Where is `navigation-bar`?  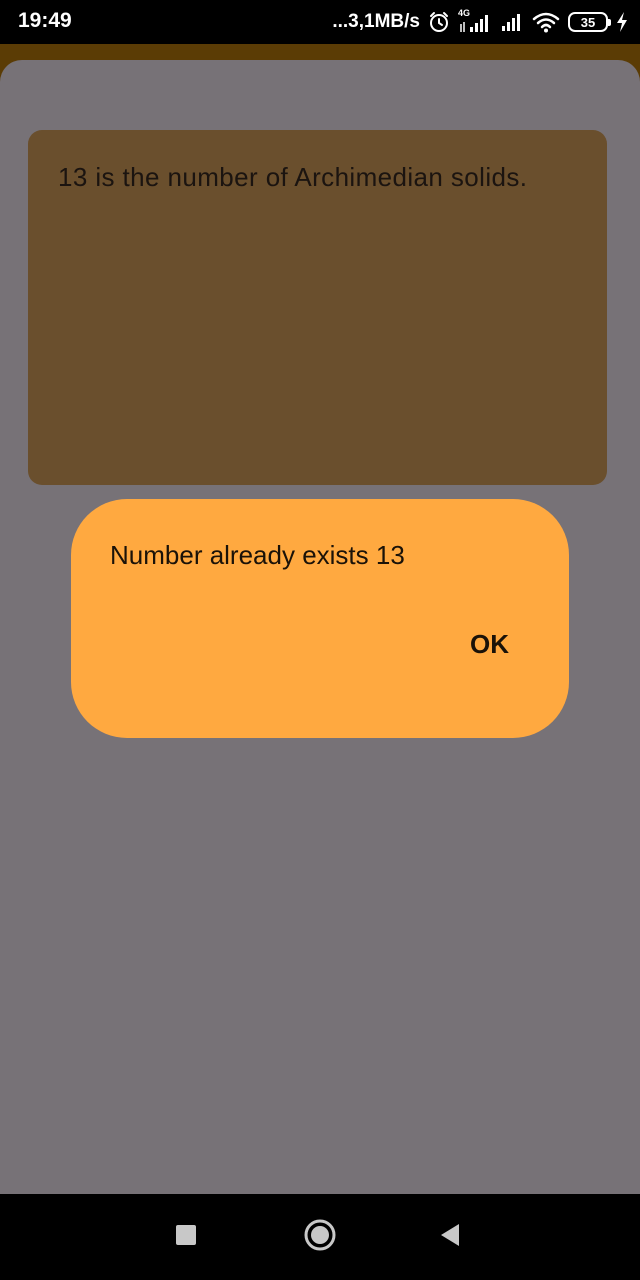
navigation-bar is located at coordinates (320, 1237).